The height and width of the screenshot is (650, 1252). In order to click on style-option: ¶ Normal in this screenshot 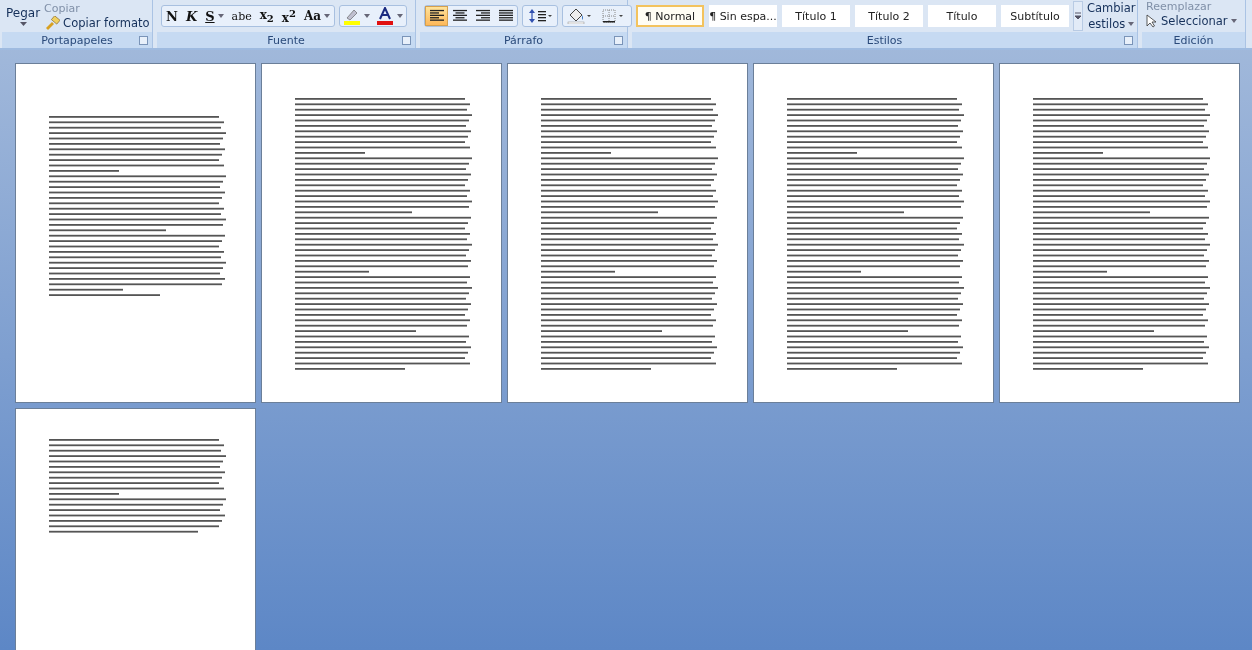, I will do `click(670, 16)`.